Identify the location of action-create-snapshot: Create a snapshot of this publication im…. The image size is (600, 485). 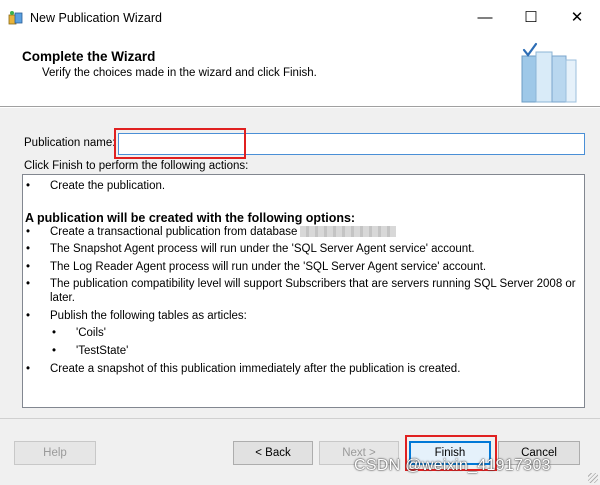
(255, 369).